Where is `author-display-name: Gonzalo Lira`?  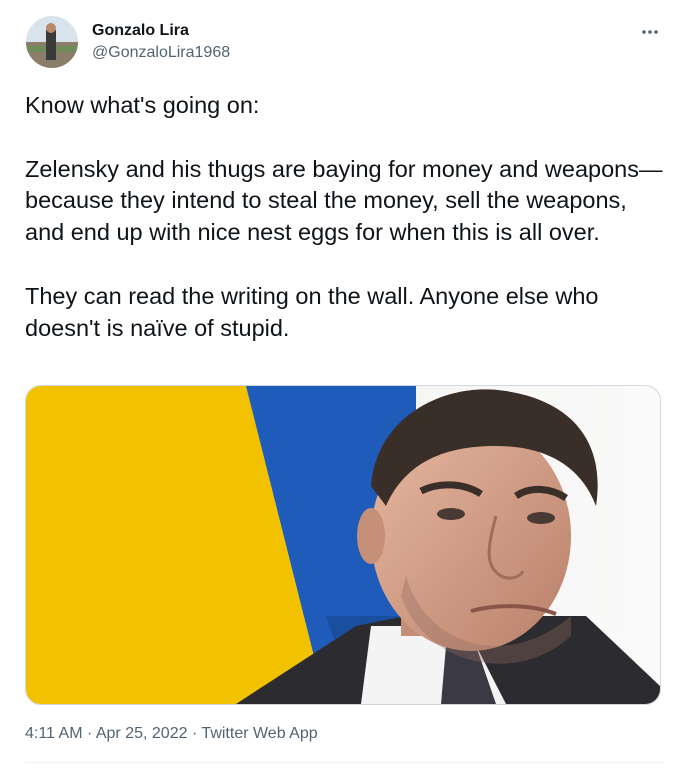
author-display-name: Gonzalo Lira is located at coordinates (140, 31).